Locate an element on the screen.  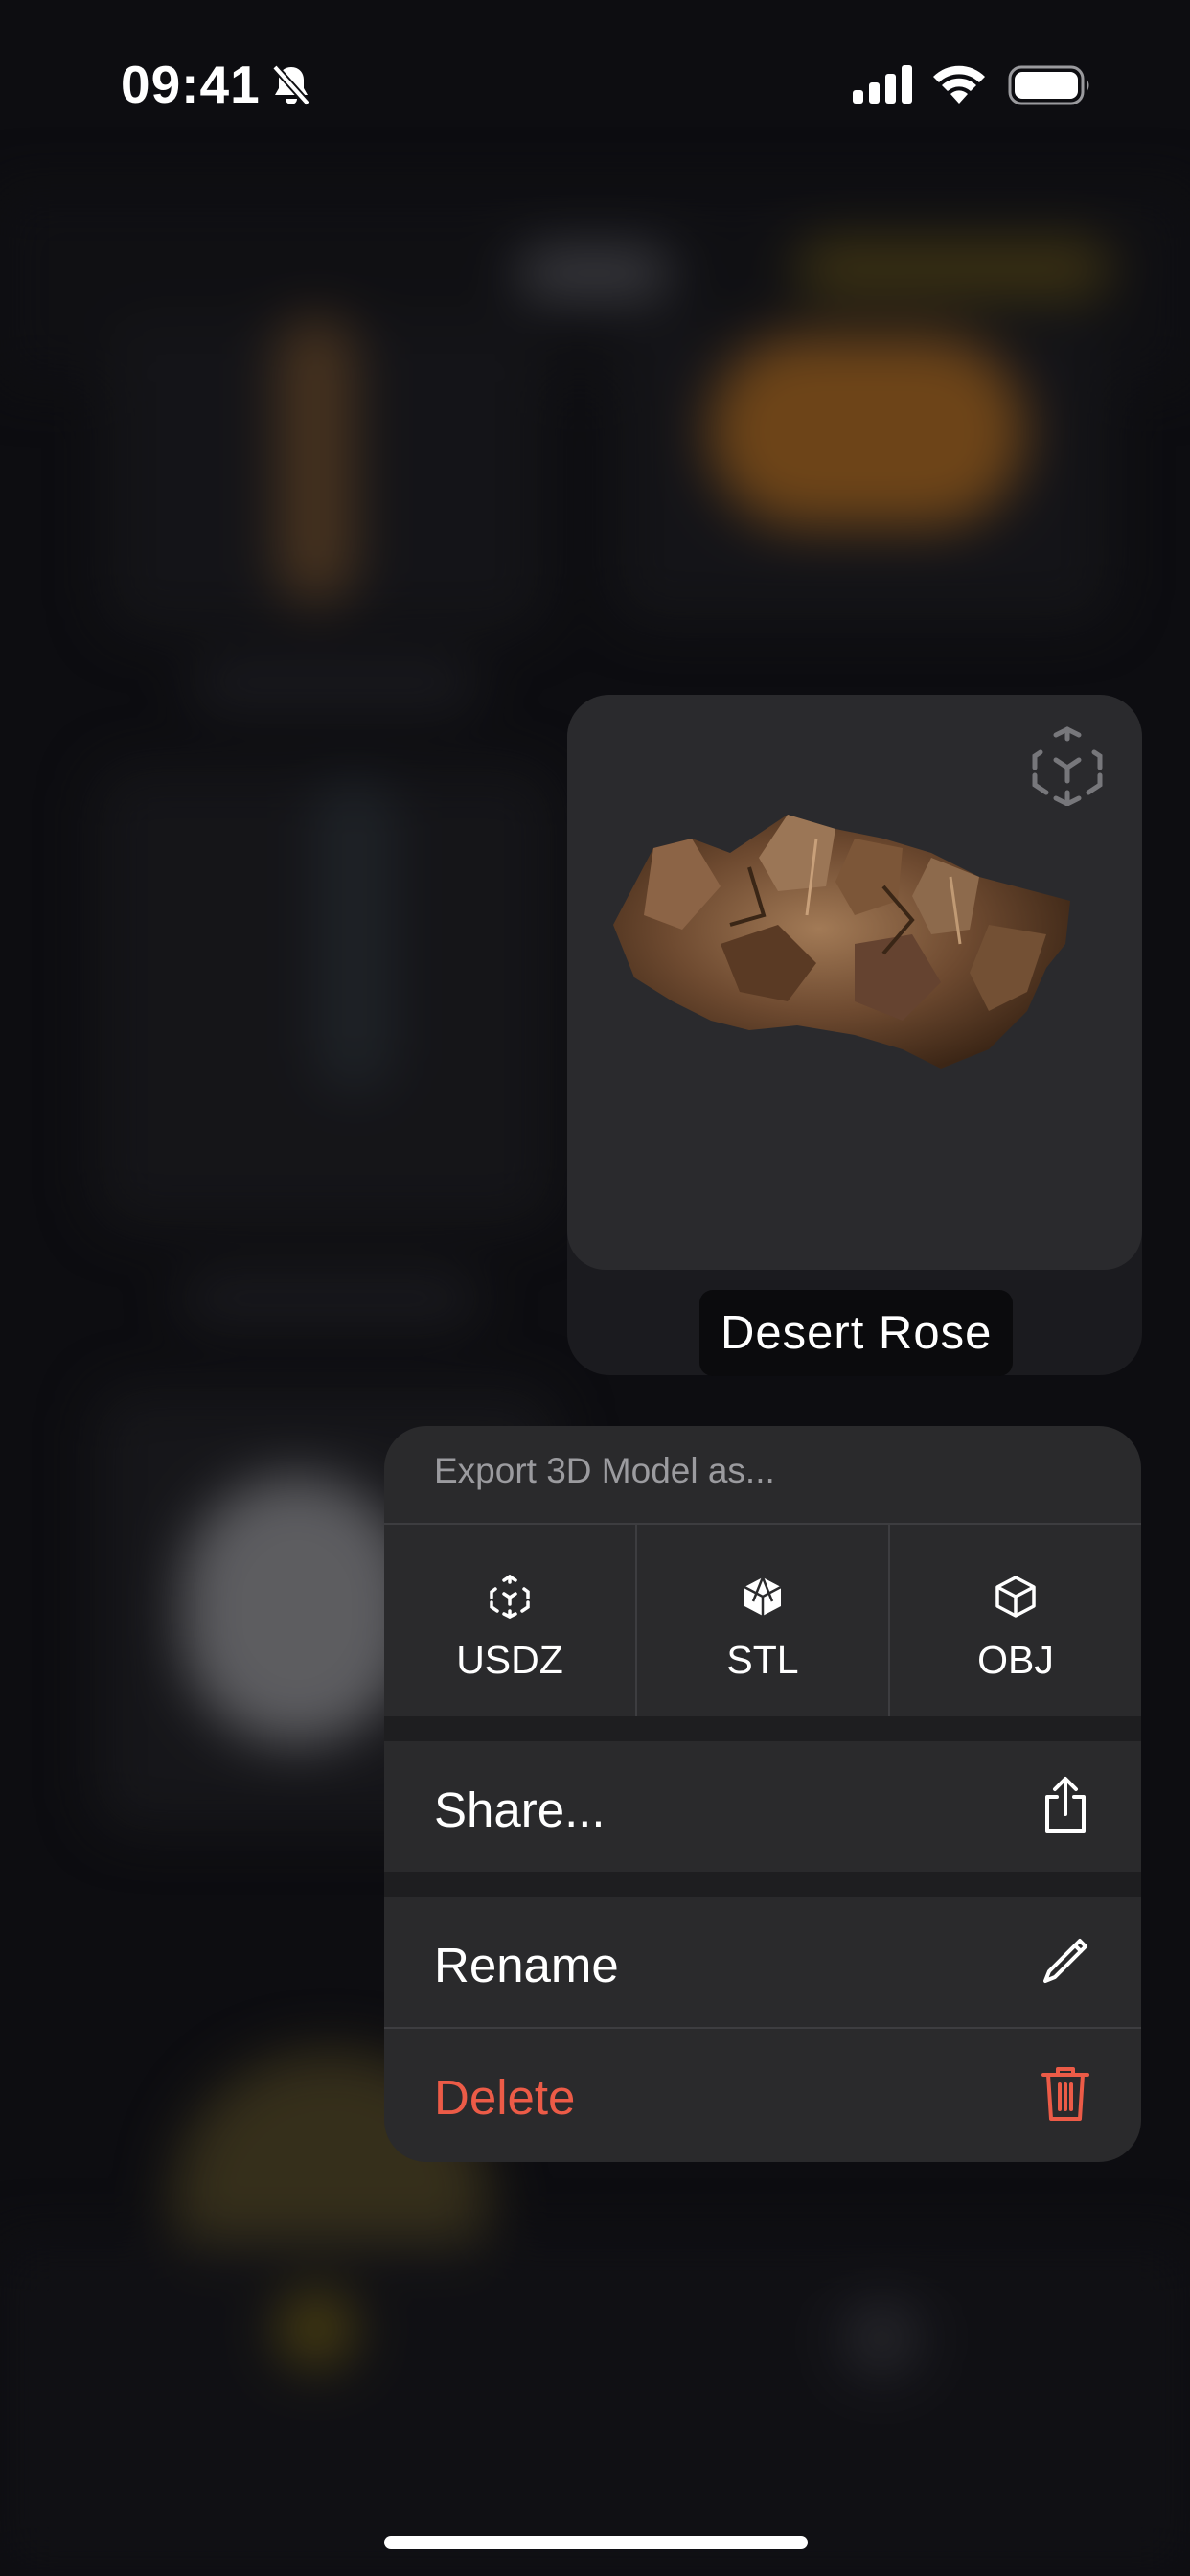
rename-menu-item: Rename is located at coordinates (763, 1962).